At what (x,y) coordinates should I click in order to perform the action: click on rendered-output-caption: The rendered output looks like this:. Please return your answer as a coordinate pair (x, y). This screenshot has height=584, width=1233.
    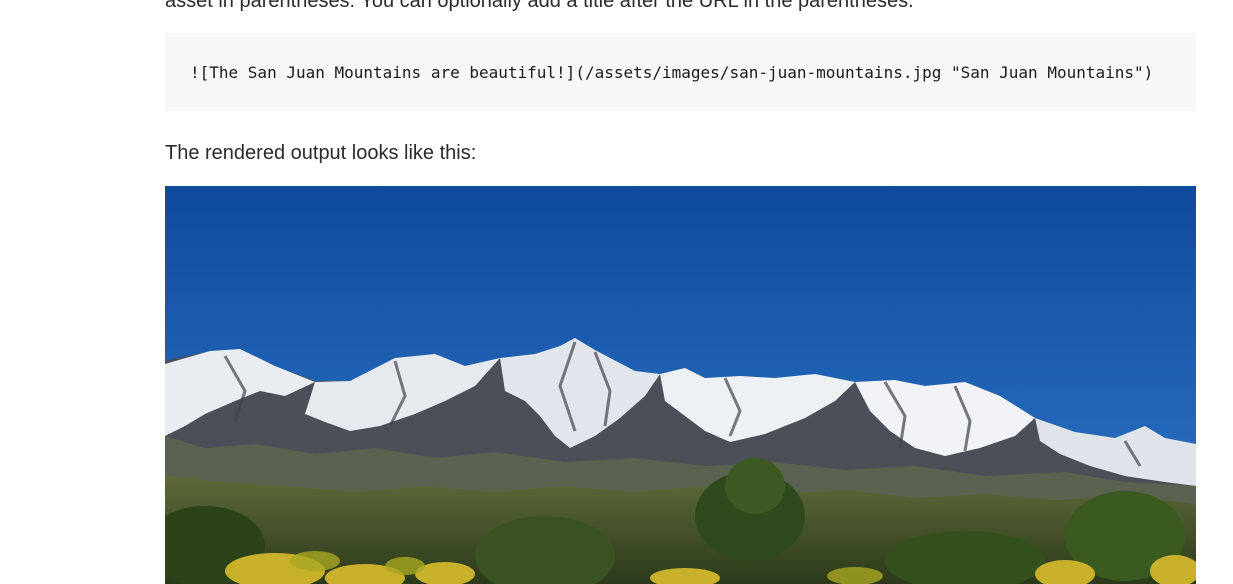
    Looking at the image, I should click on (321, 153).